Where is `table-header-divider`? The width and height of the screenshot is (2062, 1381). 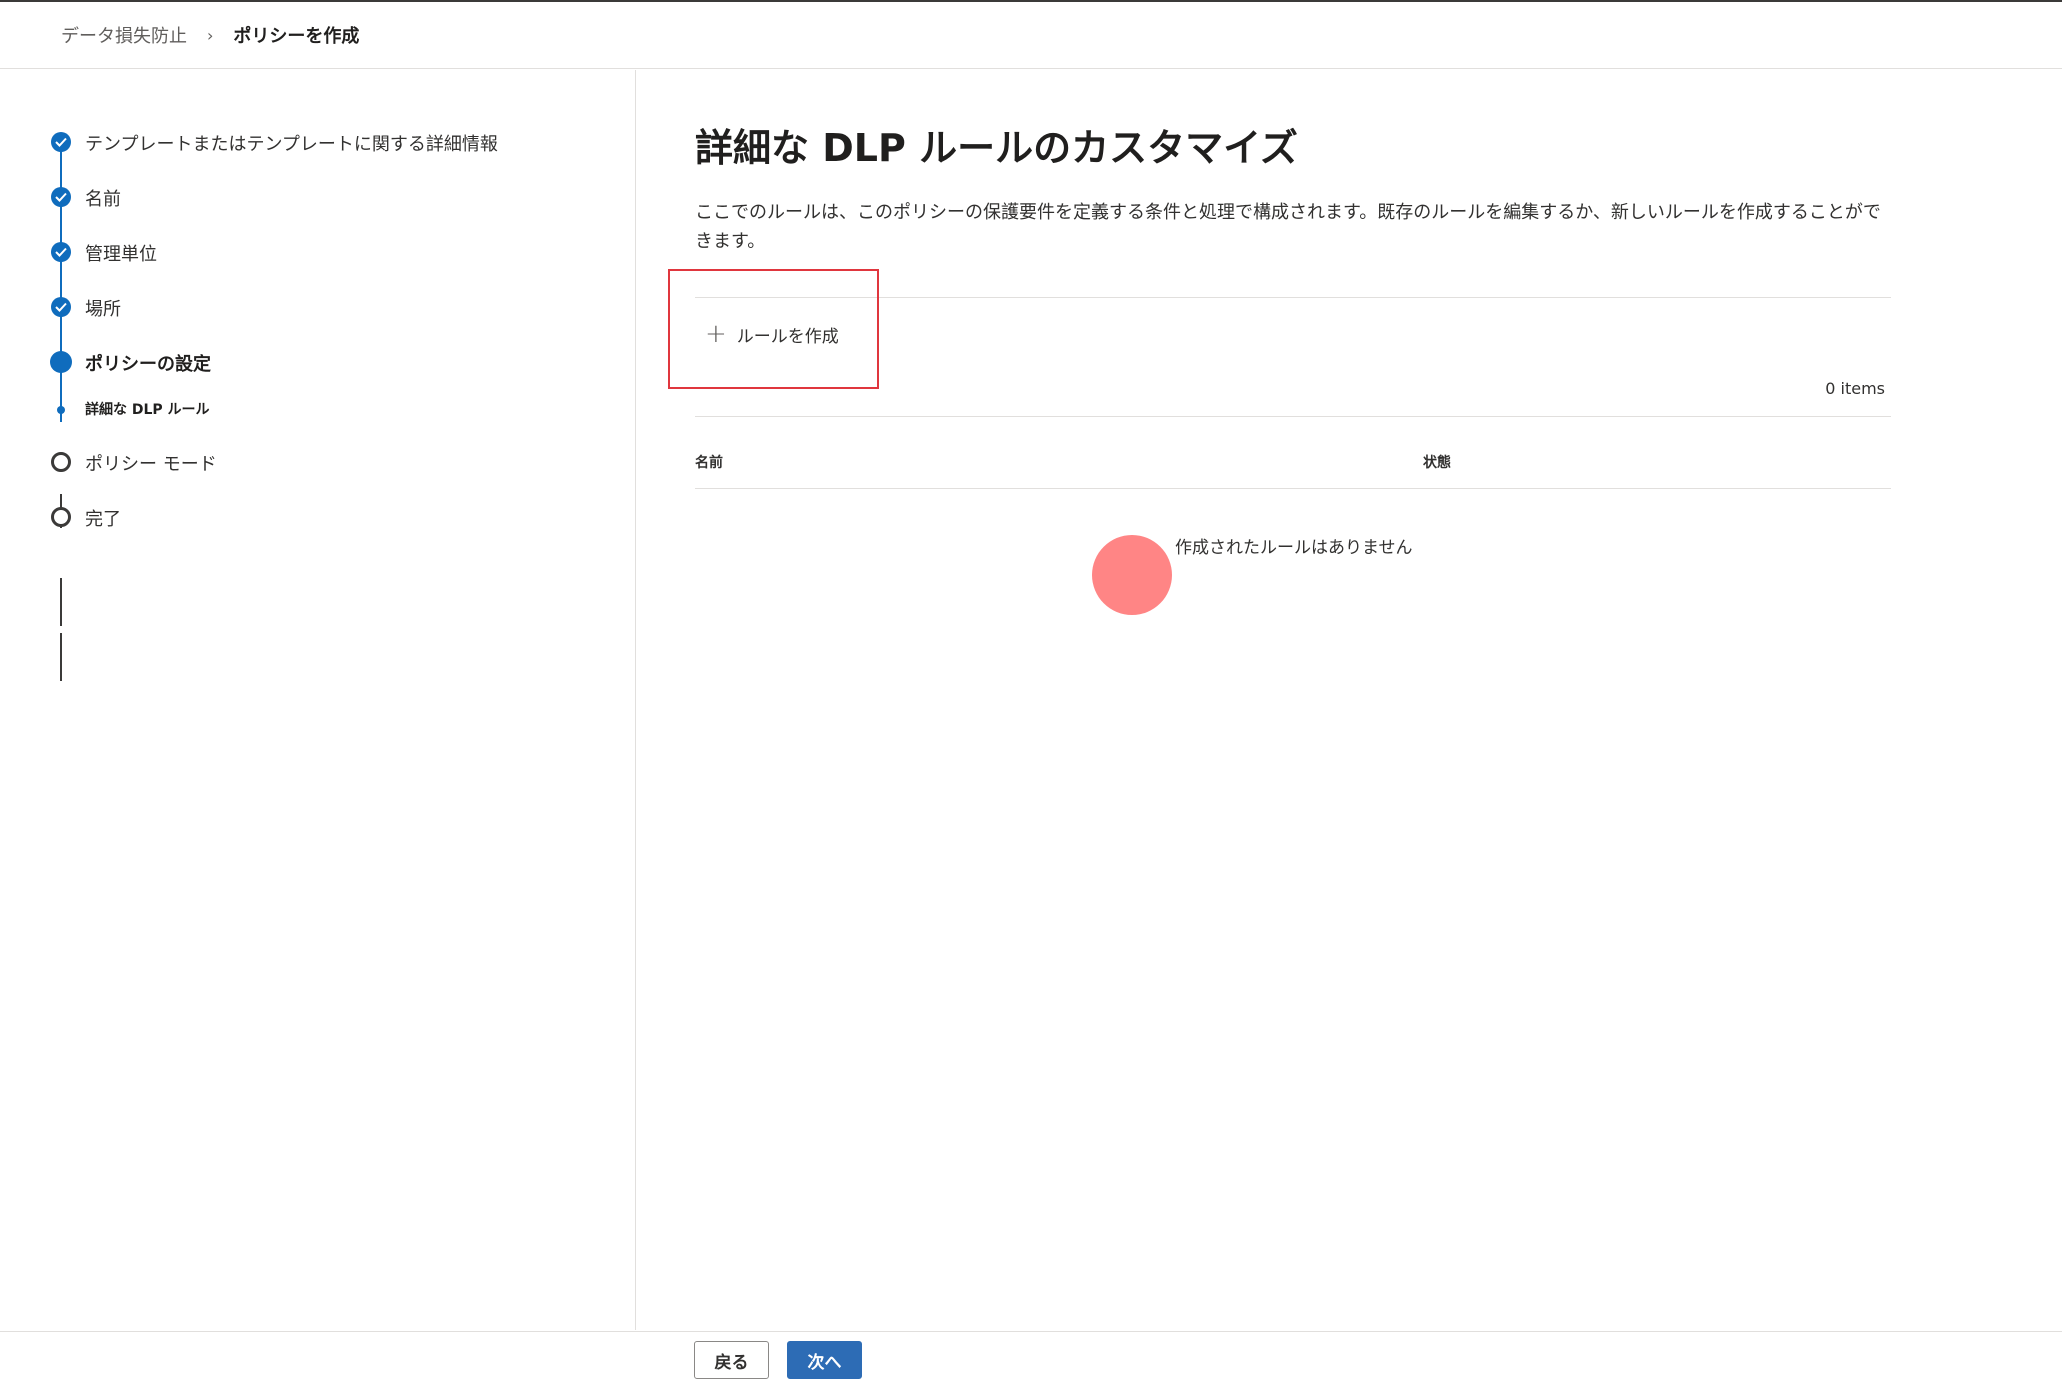
table-header-divider is located at coordinates (1293, 488).